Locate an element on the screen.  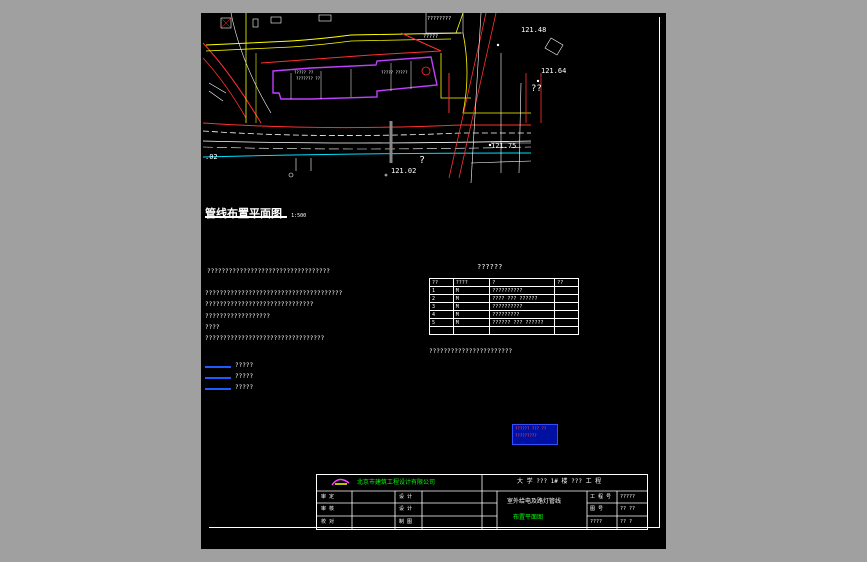
title-block-value: ?? ? is located at coordinates (626, 522).